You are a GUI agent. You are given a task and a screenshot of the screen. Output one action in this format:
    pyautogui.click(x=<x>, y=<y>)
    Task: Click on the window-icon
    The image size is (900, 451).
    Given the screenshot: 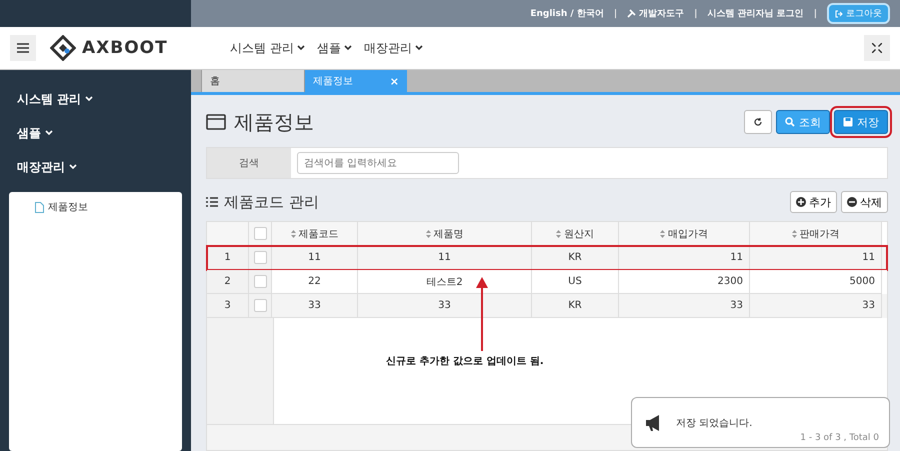 What is the action you would take?
    pyautogui.click(x=216, y=122)
    